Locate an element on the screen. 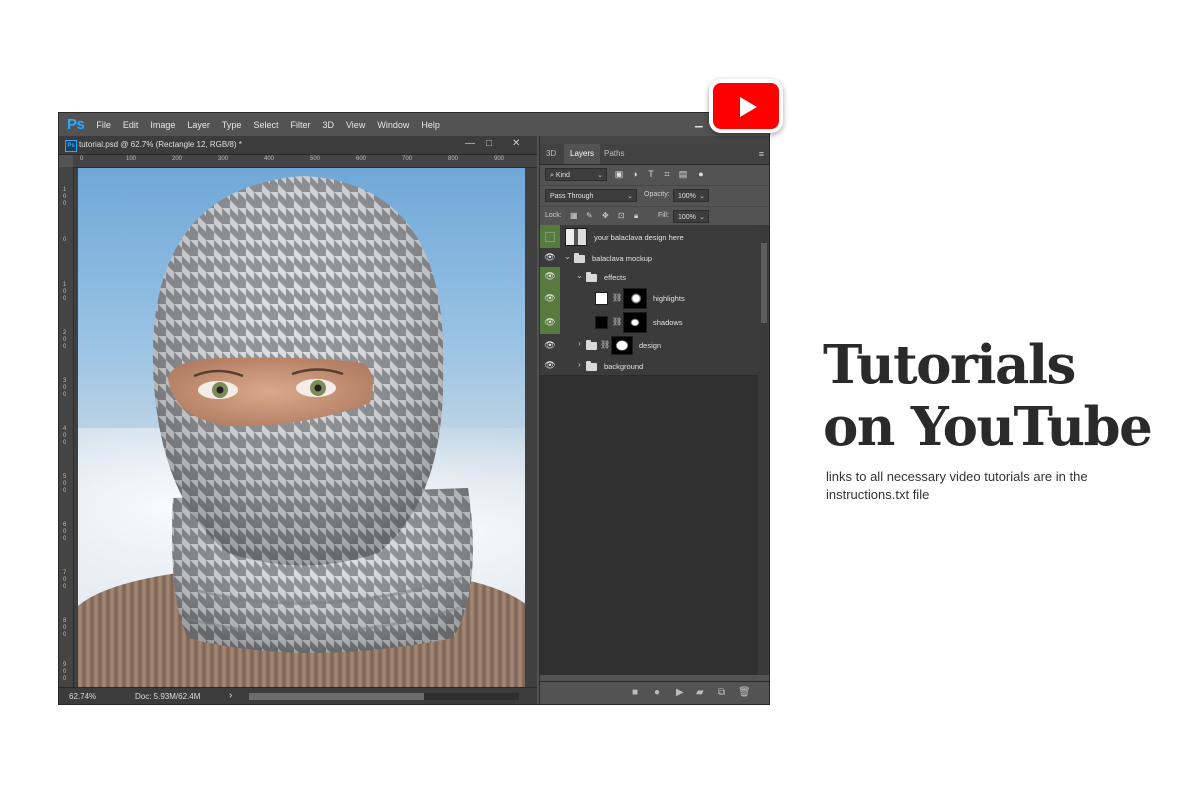  ruler-tick: 6 0 0 is located at coordinates (65, 532).